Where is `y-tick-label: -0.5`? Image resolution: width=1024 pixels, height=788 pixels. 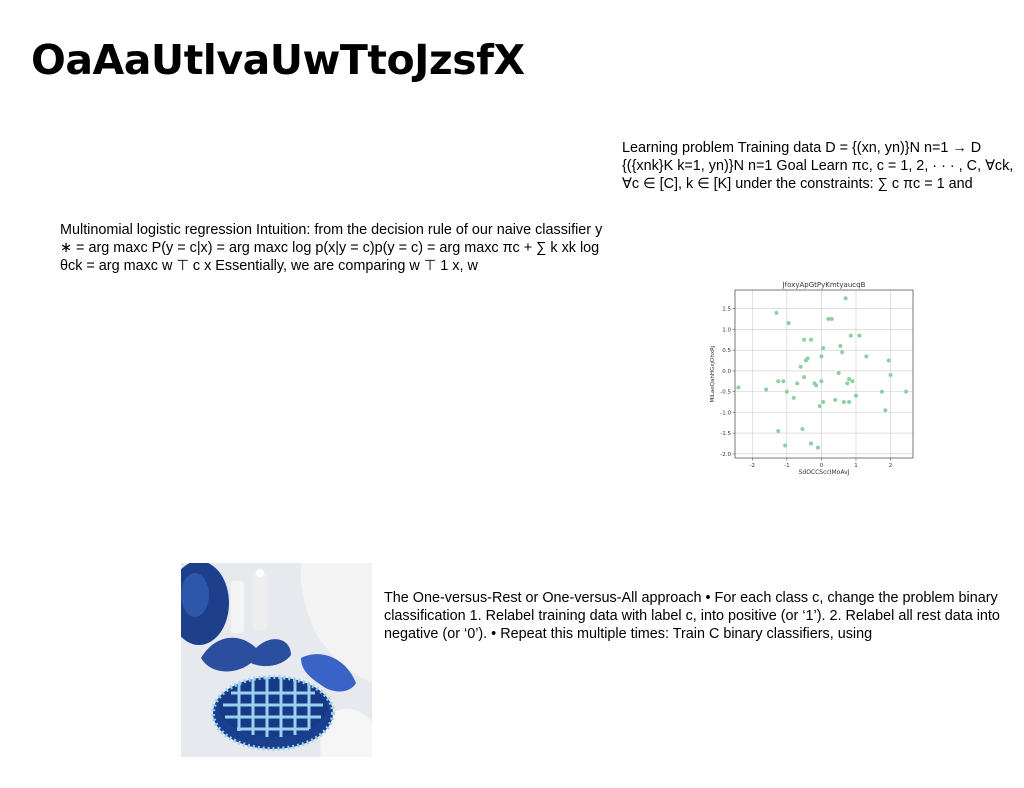 y-tick-label: -0.5 is located at coordinates (725, 393).